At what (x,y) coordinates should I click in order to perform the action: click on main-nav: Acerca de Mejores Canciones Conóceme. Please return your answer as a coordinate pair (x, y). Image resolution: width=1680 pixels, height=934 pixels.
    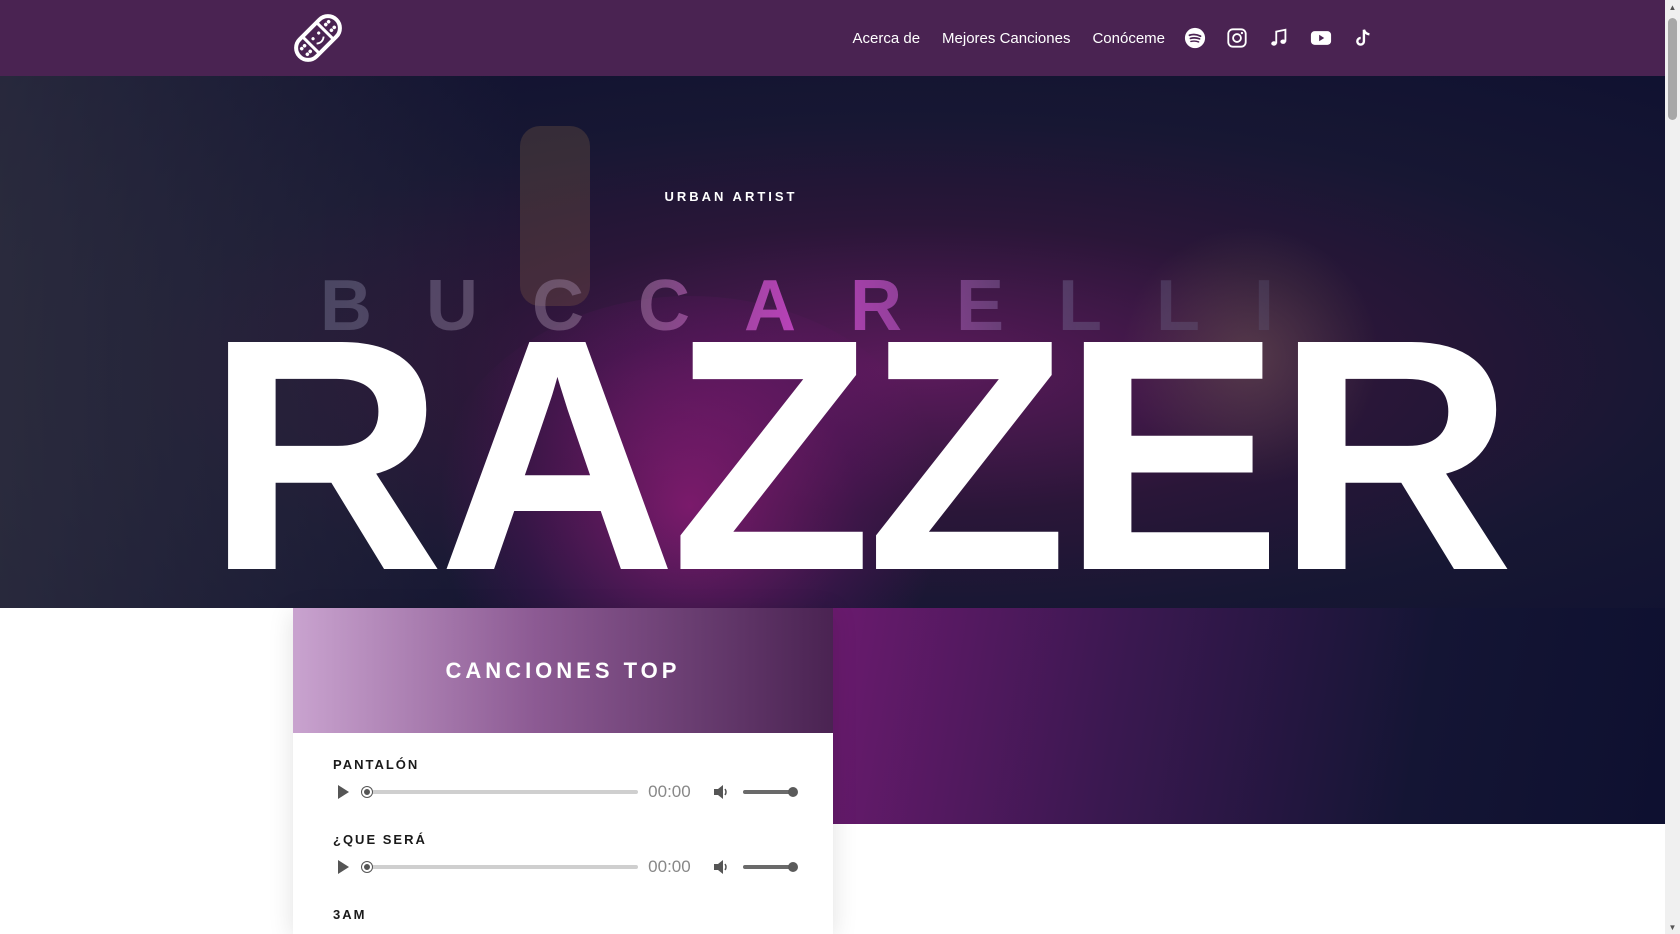
    Looking at the image, I should click on (1103, 38).